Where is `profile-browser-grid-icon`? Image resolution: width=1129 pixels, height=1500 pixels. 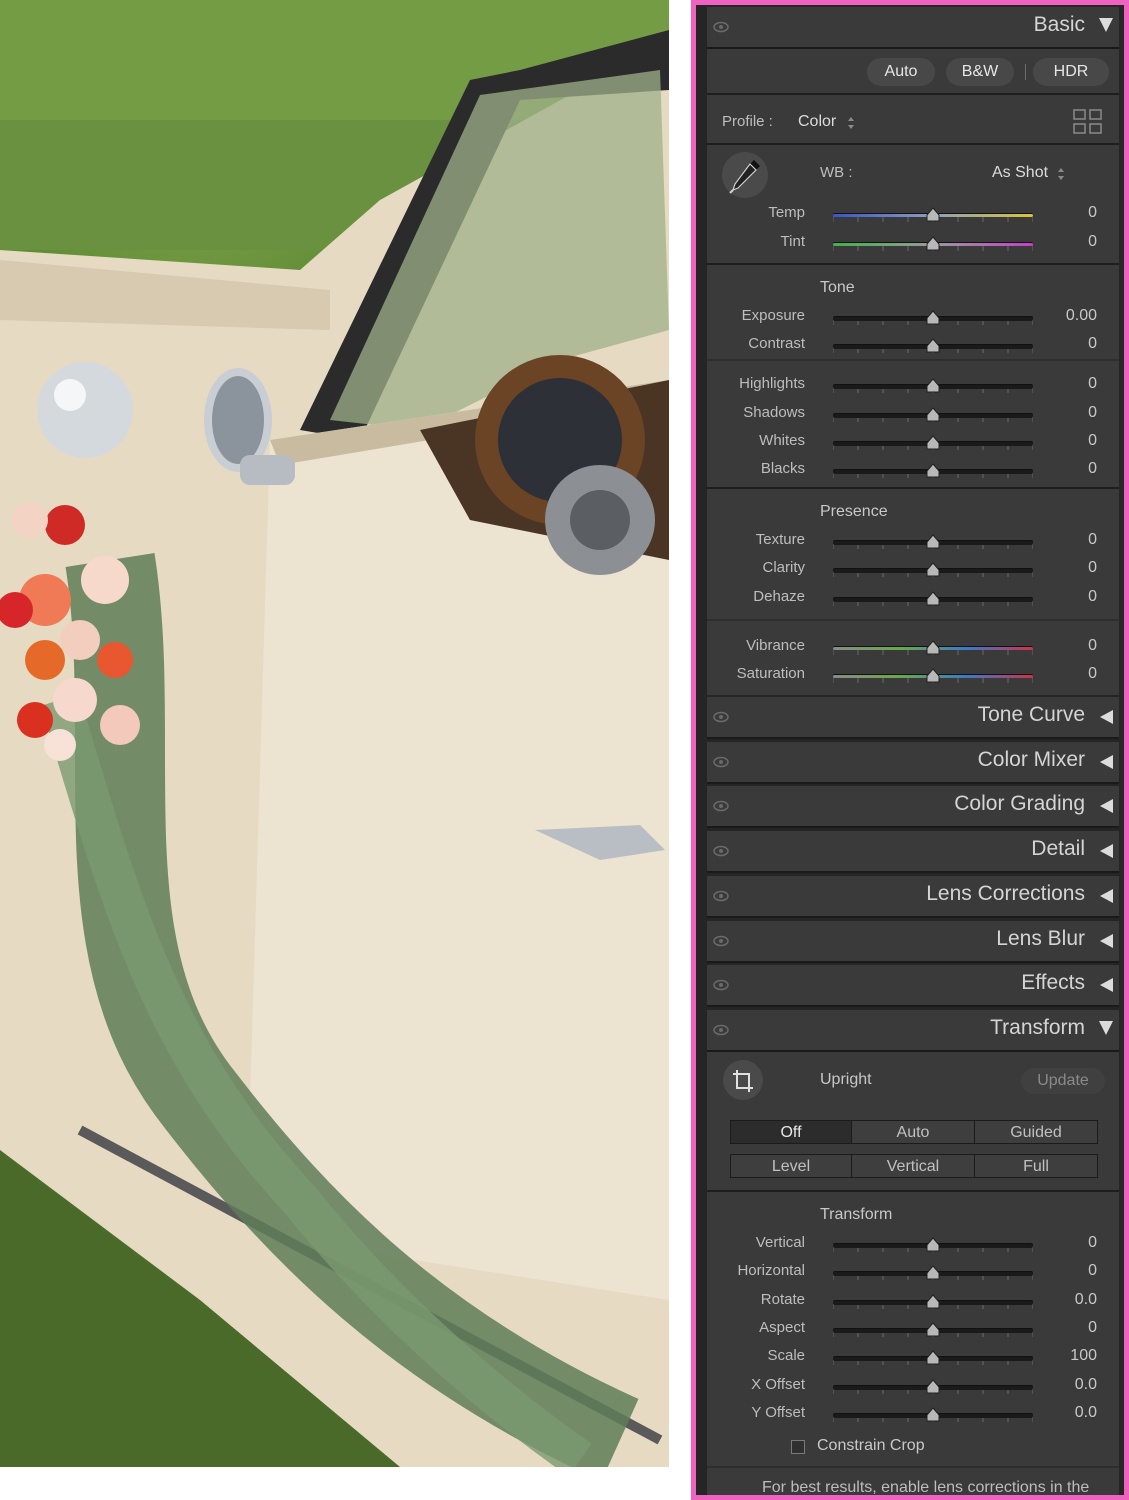
profile-browser-grid-icon is located at coordinates (1088, 122).